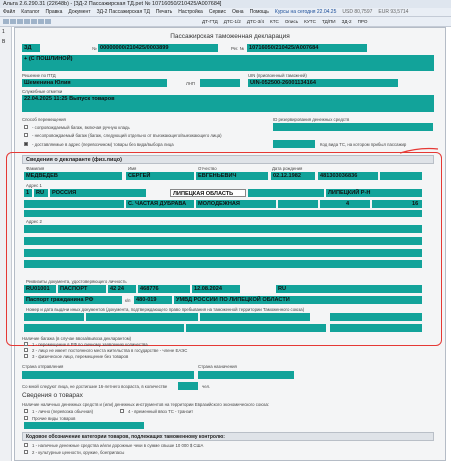 This screenshot has height=461, width=451. Describe the element at coordinates (34, 22) in the screenshot. I see `copy-icon` at that location.